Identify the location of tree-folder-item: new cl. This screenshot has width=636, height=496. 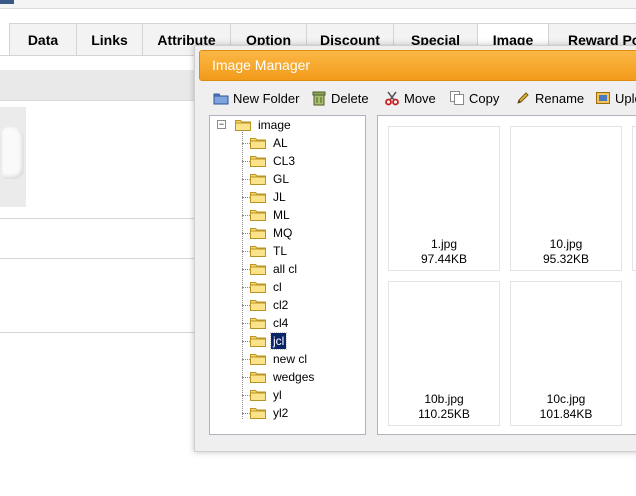
(279, 359).